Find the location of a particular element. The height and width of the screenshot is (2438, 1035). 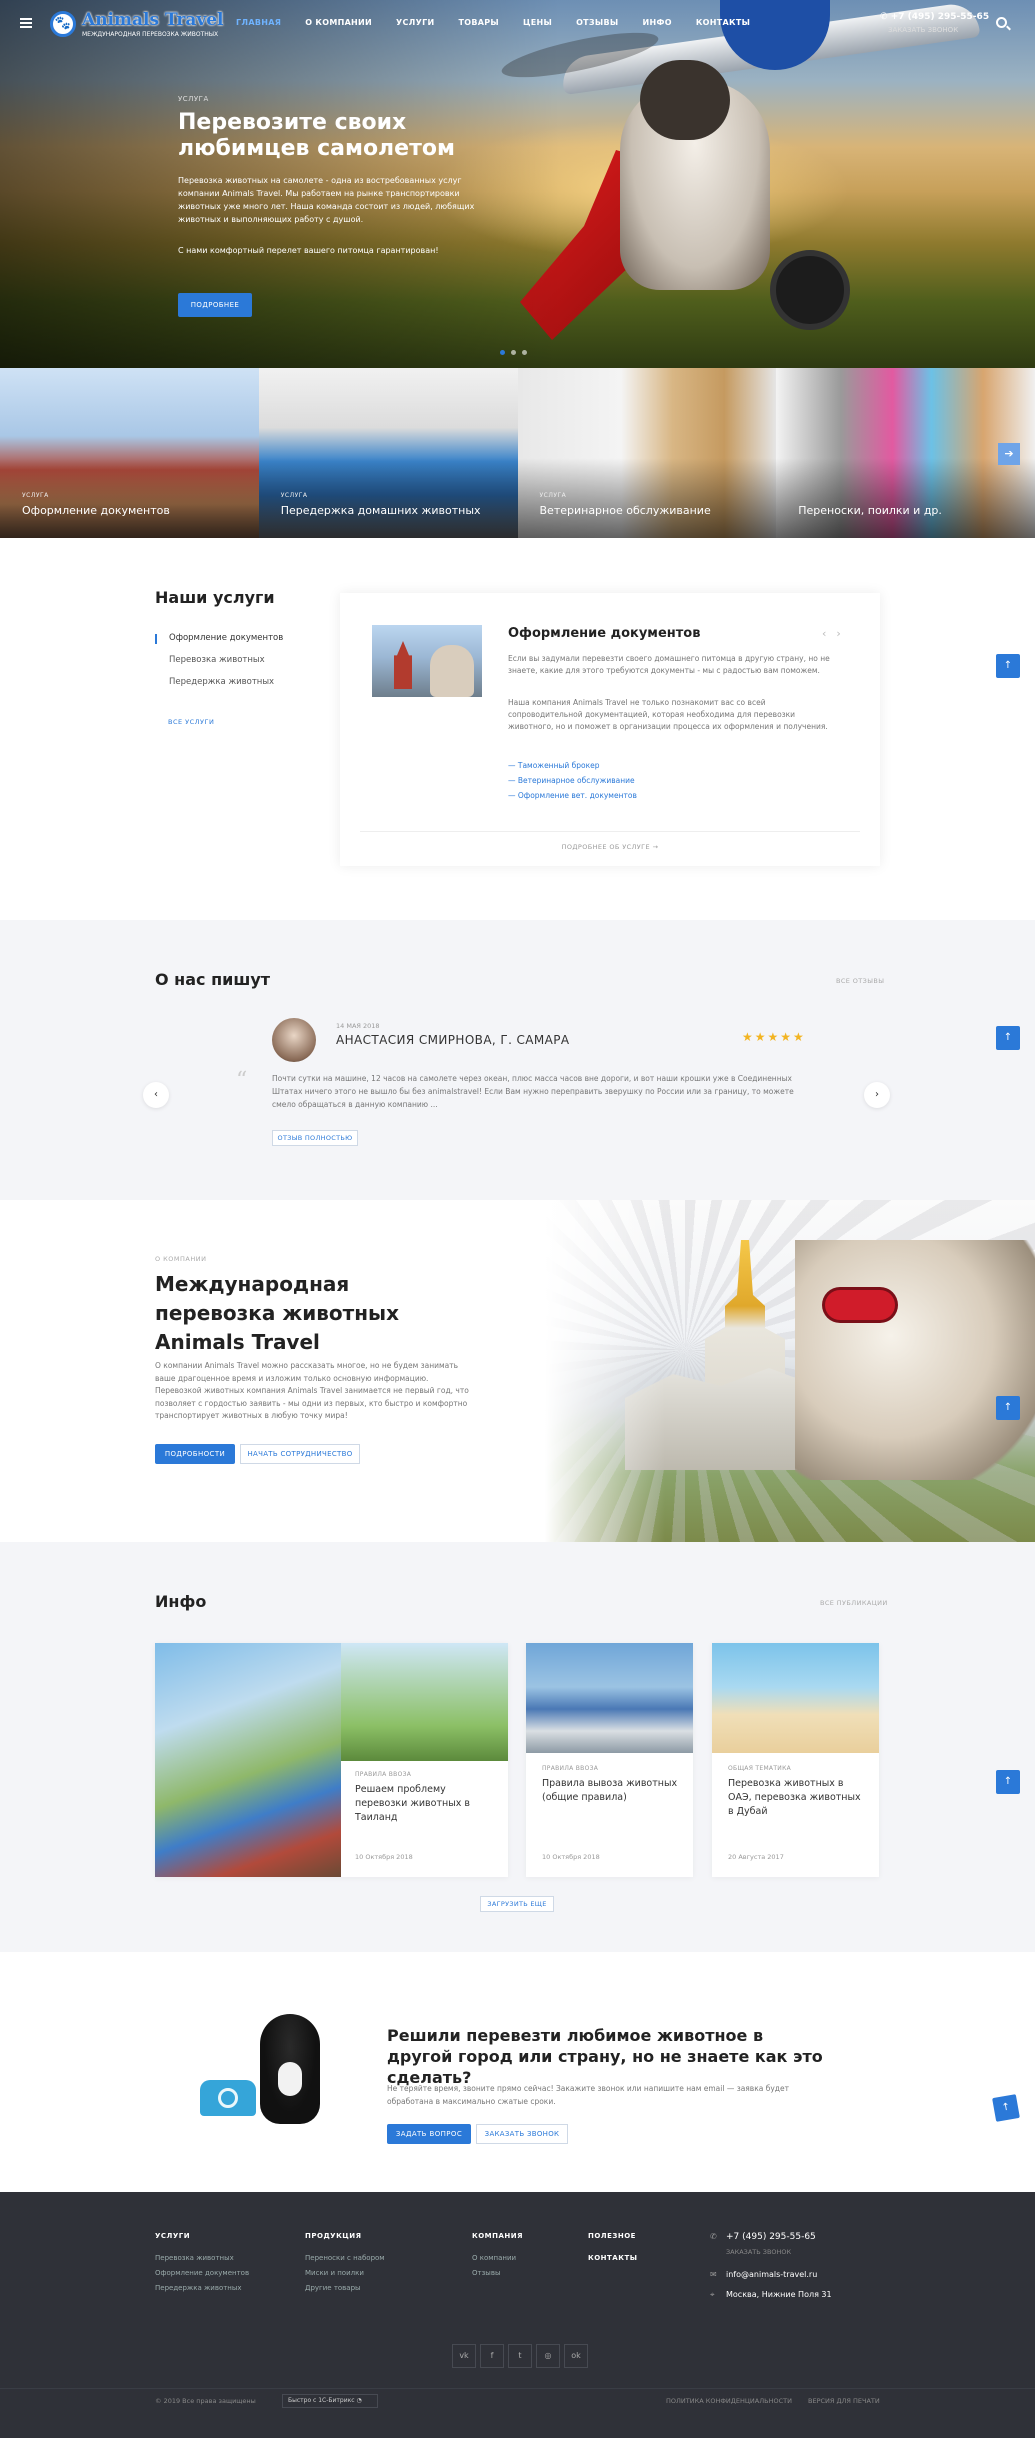

category-card-vet: УСЛУГА Ветеринарное обслуживание is located at coordinates (647, 453).